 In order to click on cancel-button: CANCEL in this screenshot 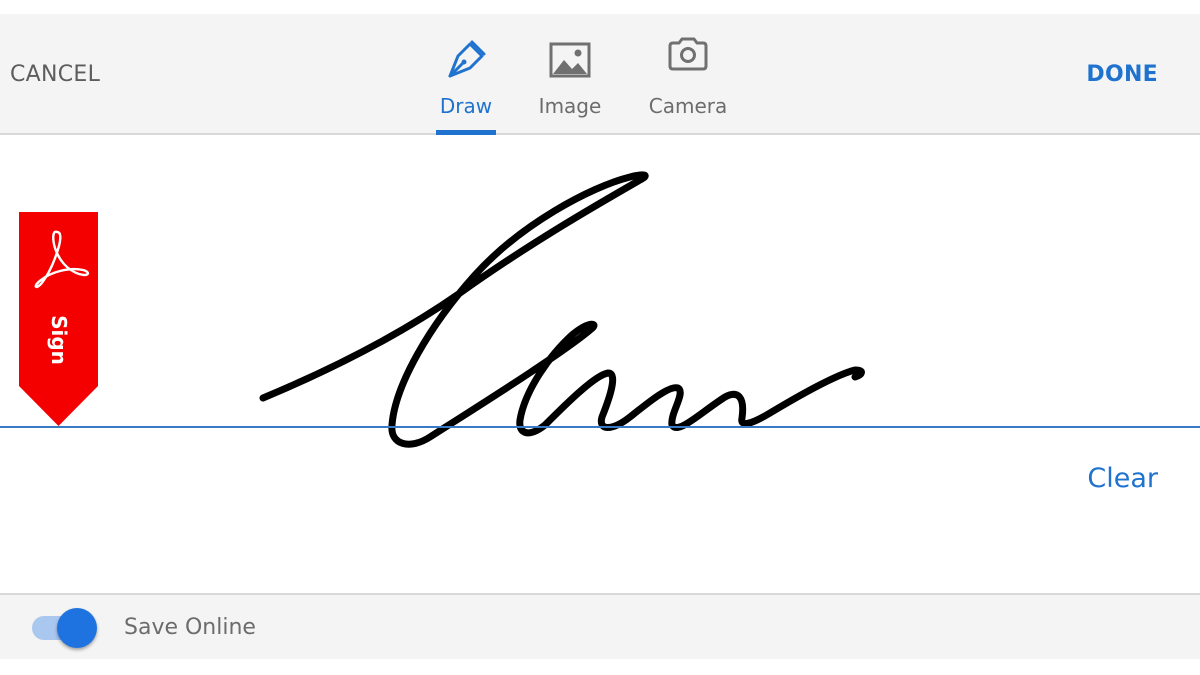, I will do `click(55, 74)`.